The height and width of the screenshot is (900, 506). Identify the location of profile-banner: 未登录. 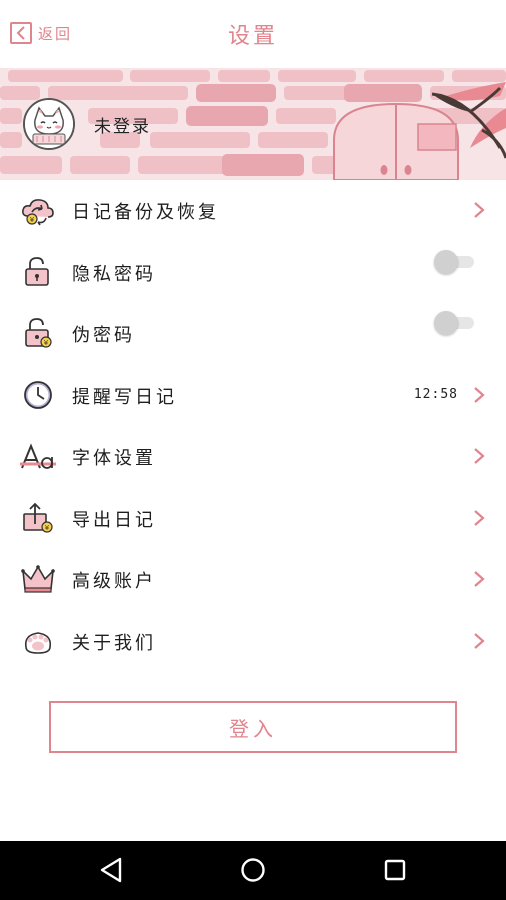
(253, 124).